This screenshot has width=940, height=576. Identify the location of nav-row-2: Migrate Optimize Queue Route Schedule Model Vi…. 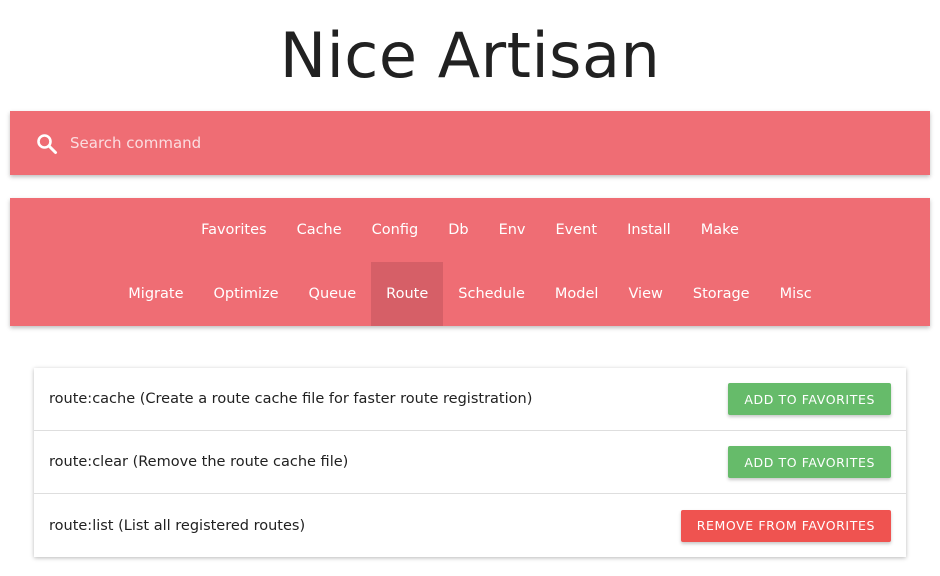
(470, 294).